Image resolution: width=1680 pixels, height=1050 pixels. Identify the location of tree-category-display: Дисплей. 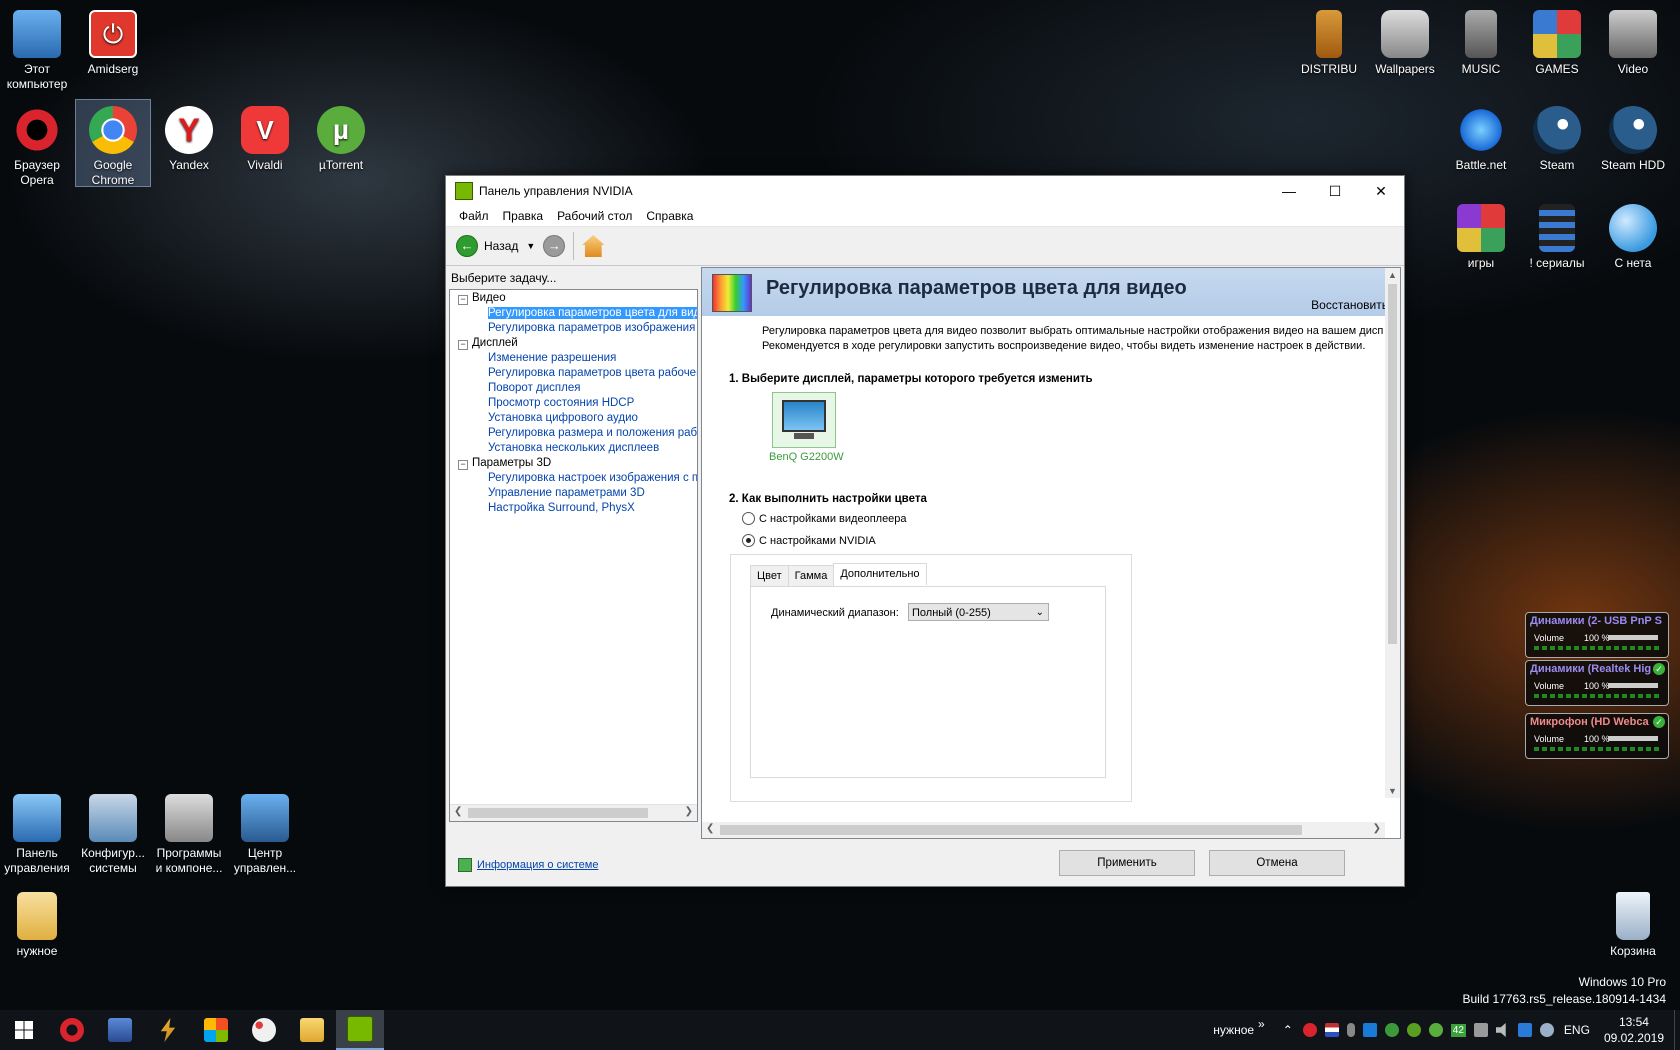
(495, 343).